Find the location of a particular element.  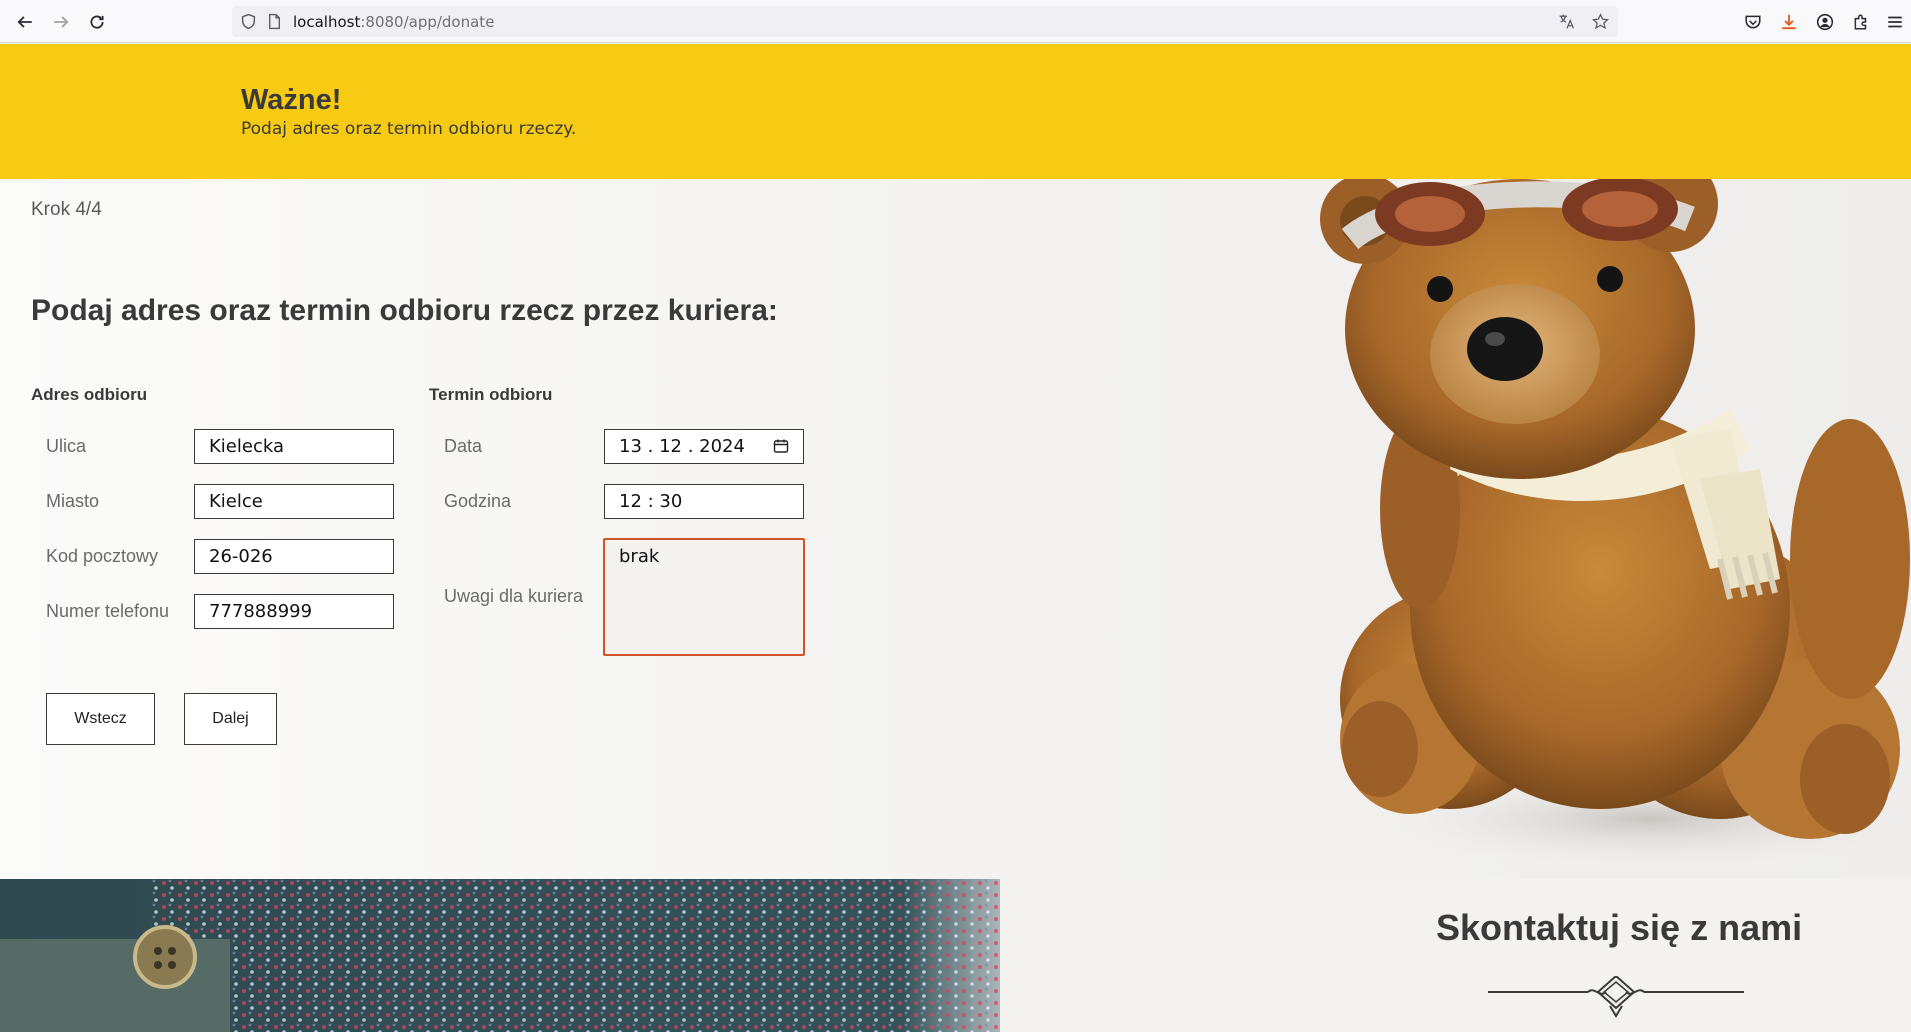

ornament-divider is located at coordinates (1616, 997).